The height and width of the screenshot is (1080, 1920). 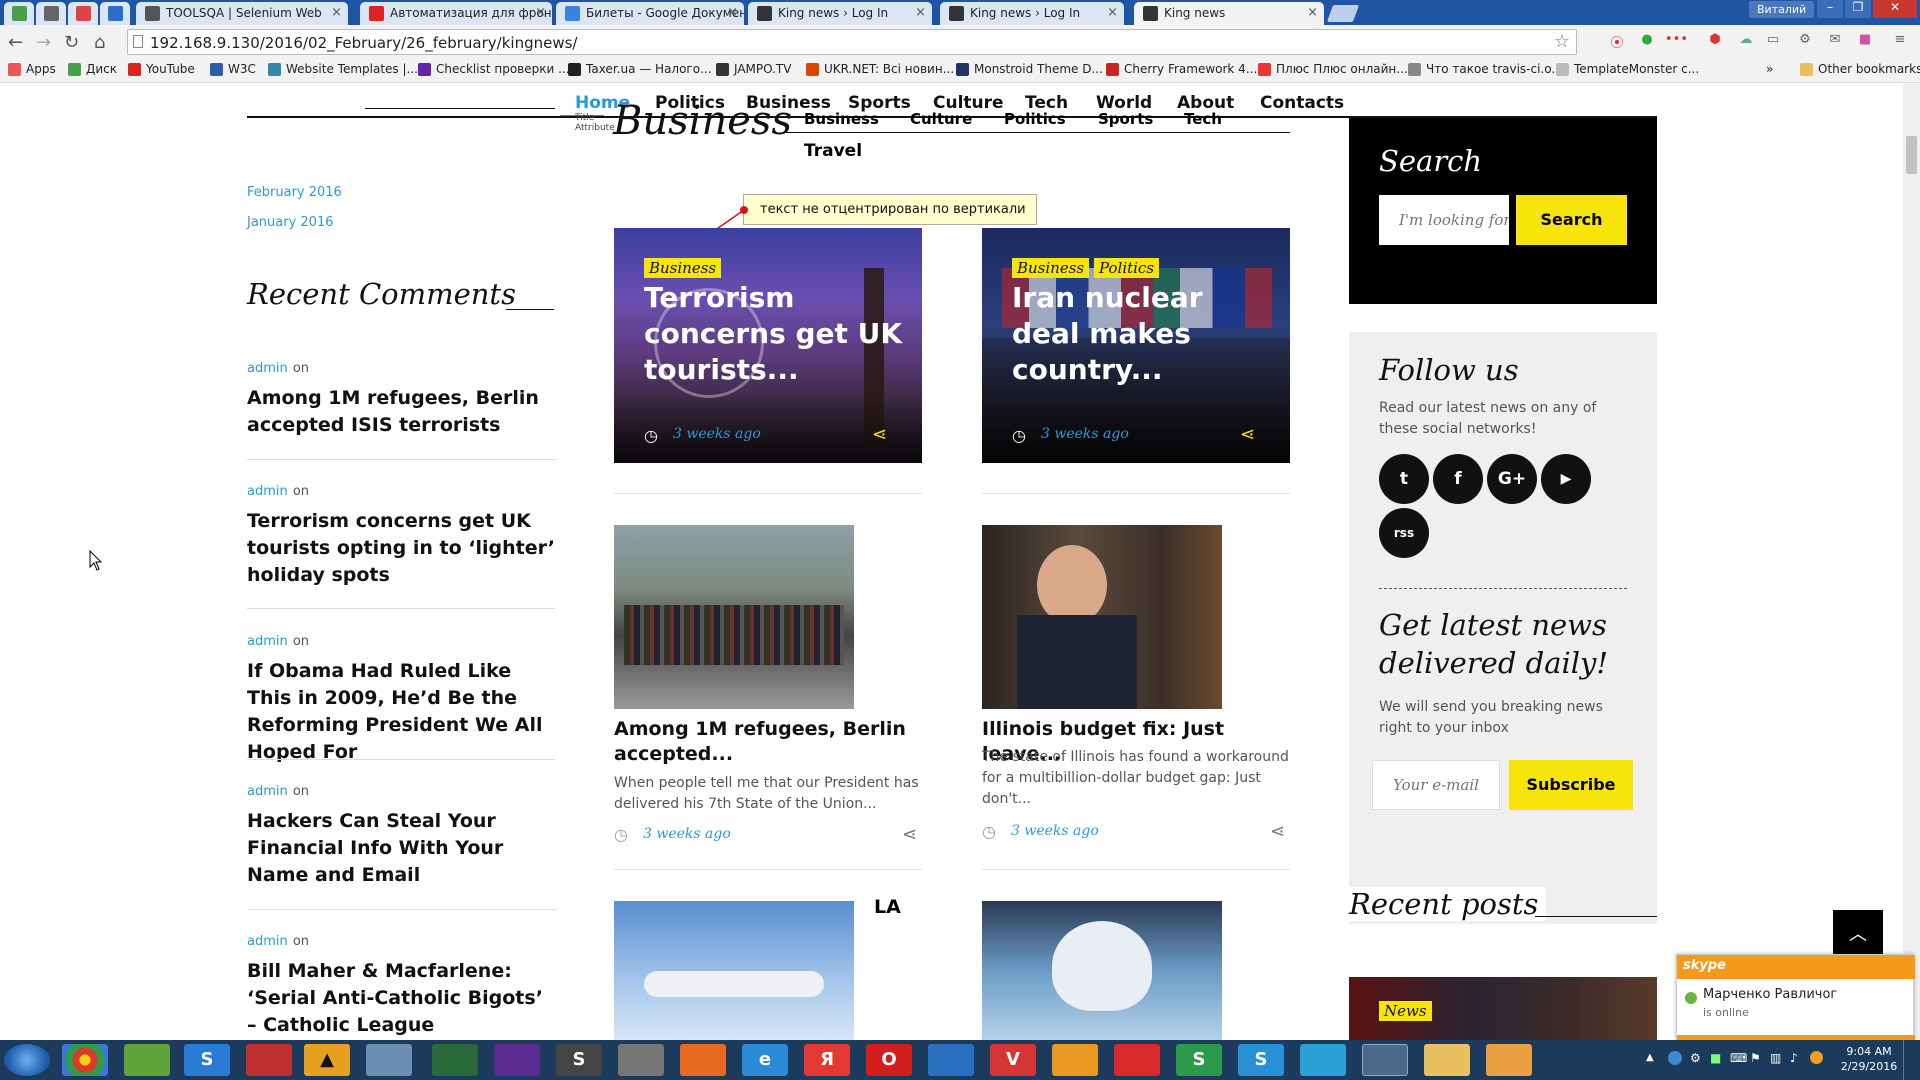 What do you see at coordinates (1715, 42) in the screenshot?
I see `adblock-extension-icon: ⬢` at bounding box center [1715, 42].